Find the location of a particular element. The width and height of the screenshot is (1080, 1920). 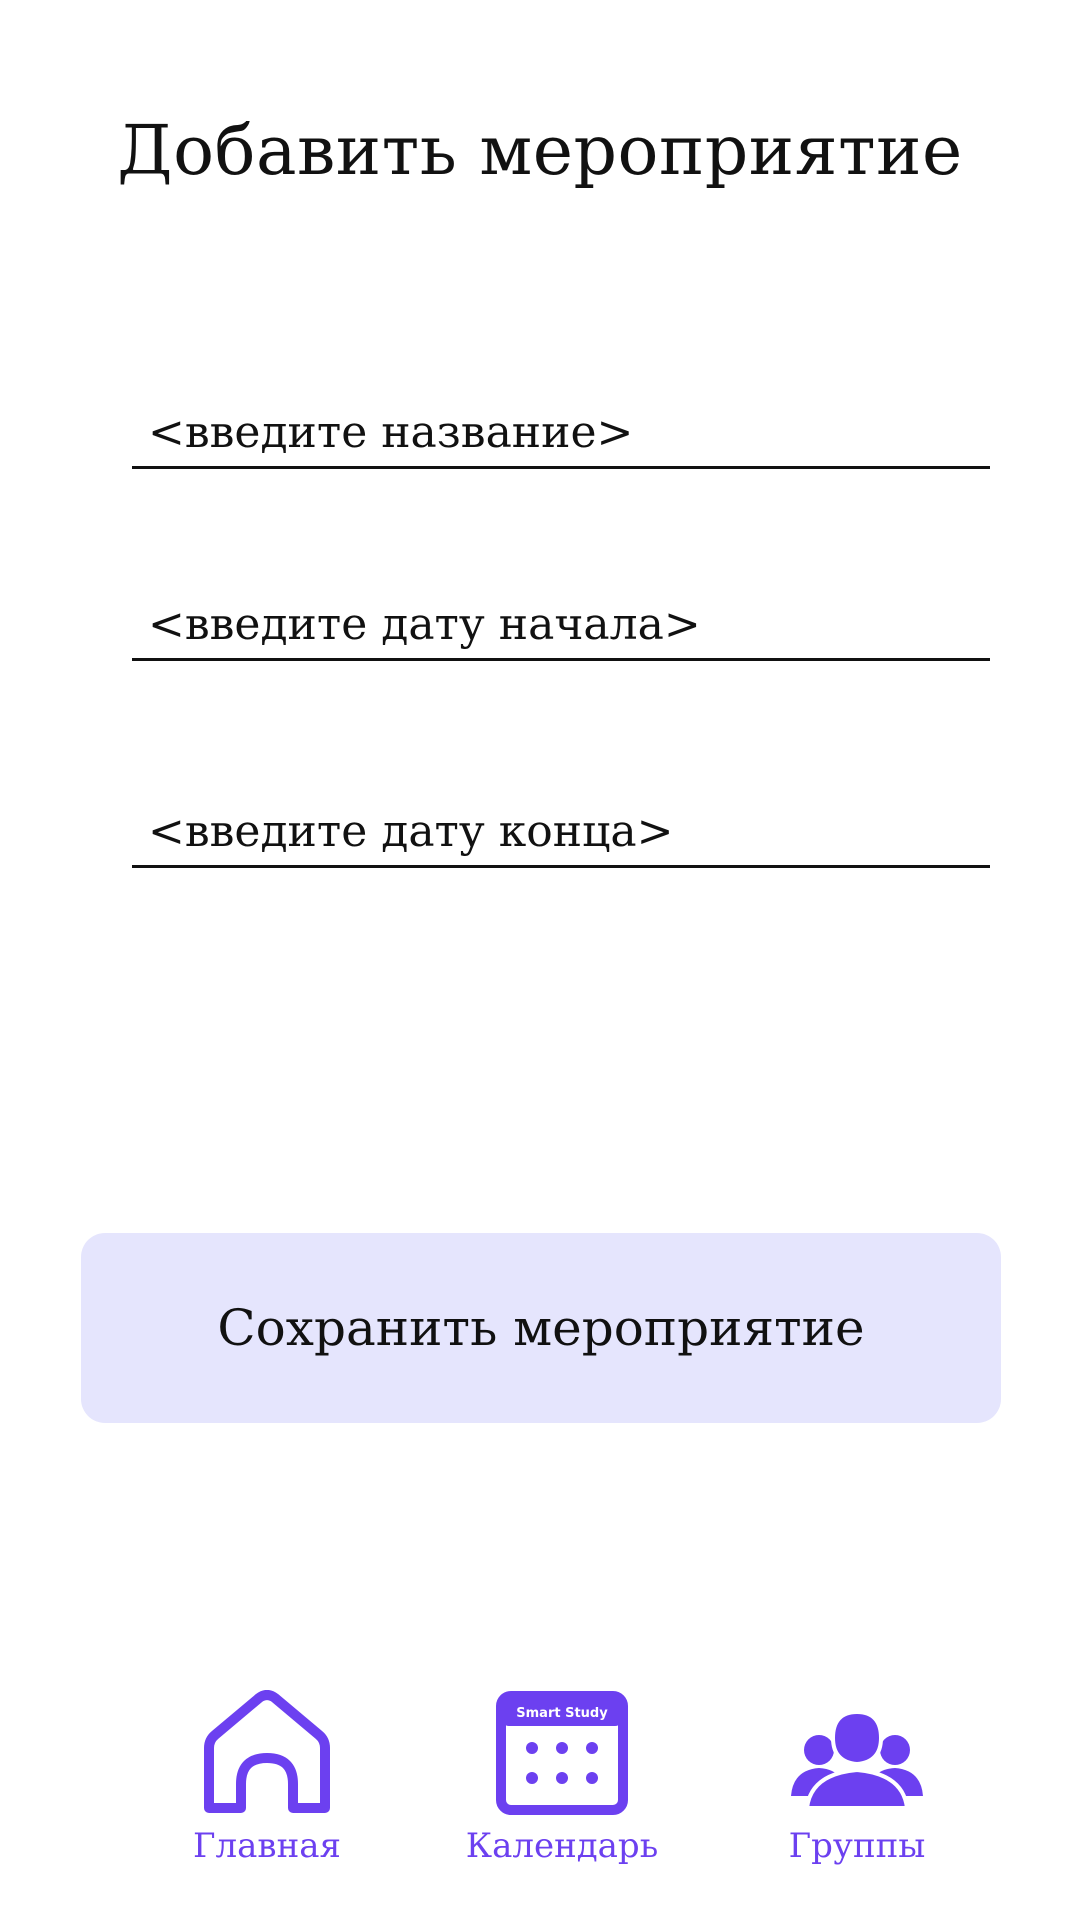

event-name-field is located at coordinates (561, 433).